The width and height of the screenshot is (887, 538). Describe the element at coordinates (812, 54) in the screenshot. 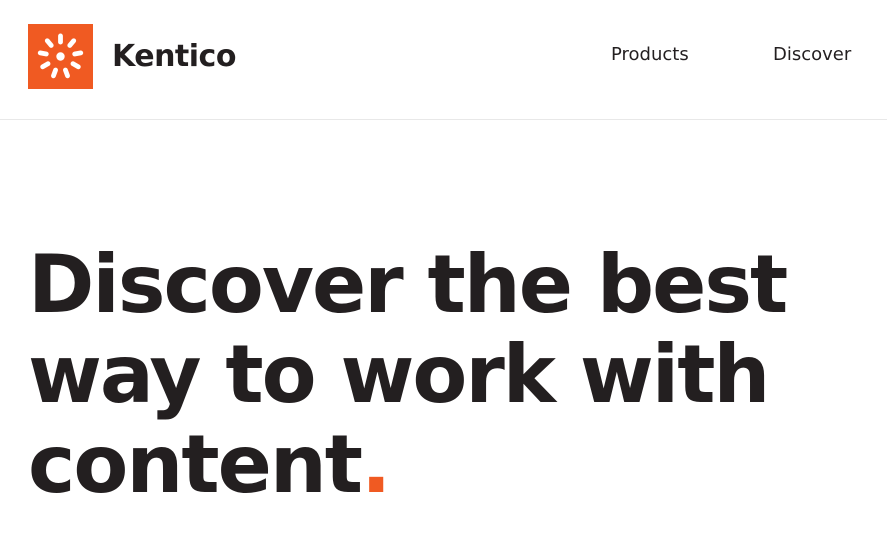

I see `nav-item-discover: Discover` at that location.